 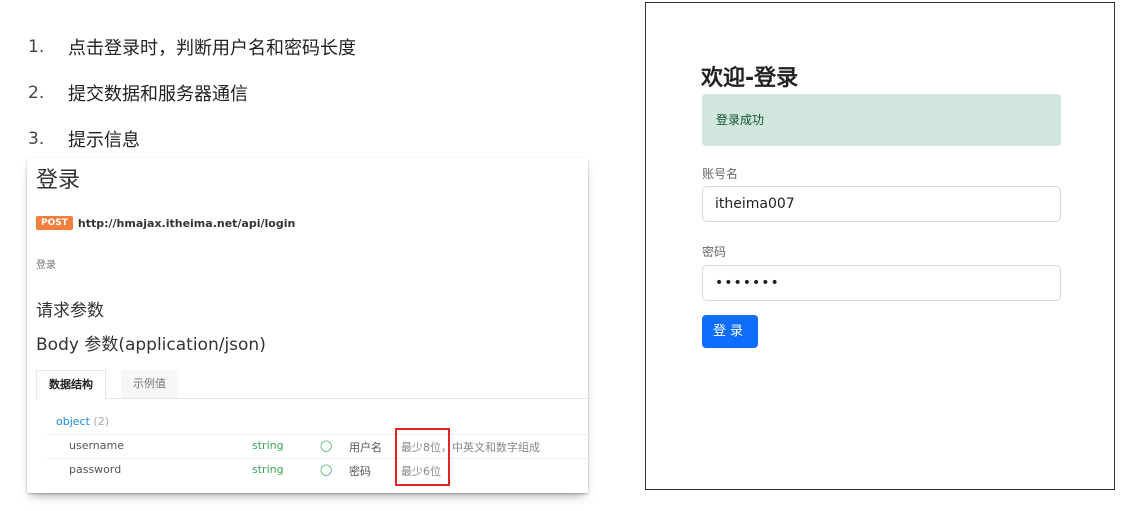 What do you see at coordinates (422, 457) in the screenshot?
I see `highlight-box` at bounding box center [422, 457].